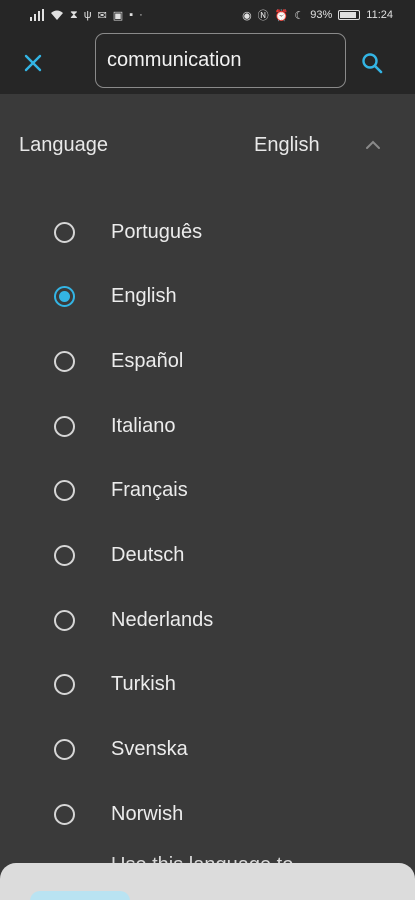 The height and width of the screenshot is (900, 415). I want to click on bottom-sheet, so click(207, 881).